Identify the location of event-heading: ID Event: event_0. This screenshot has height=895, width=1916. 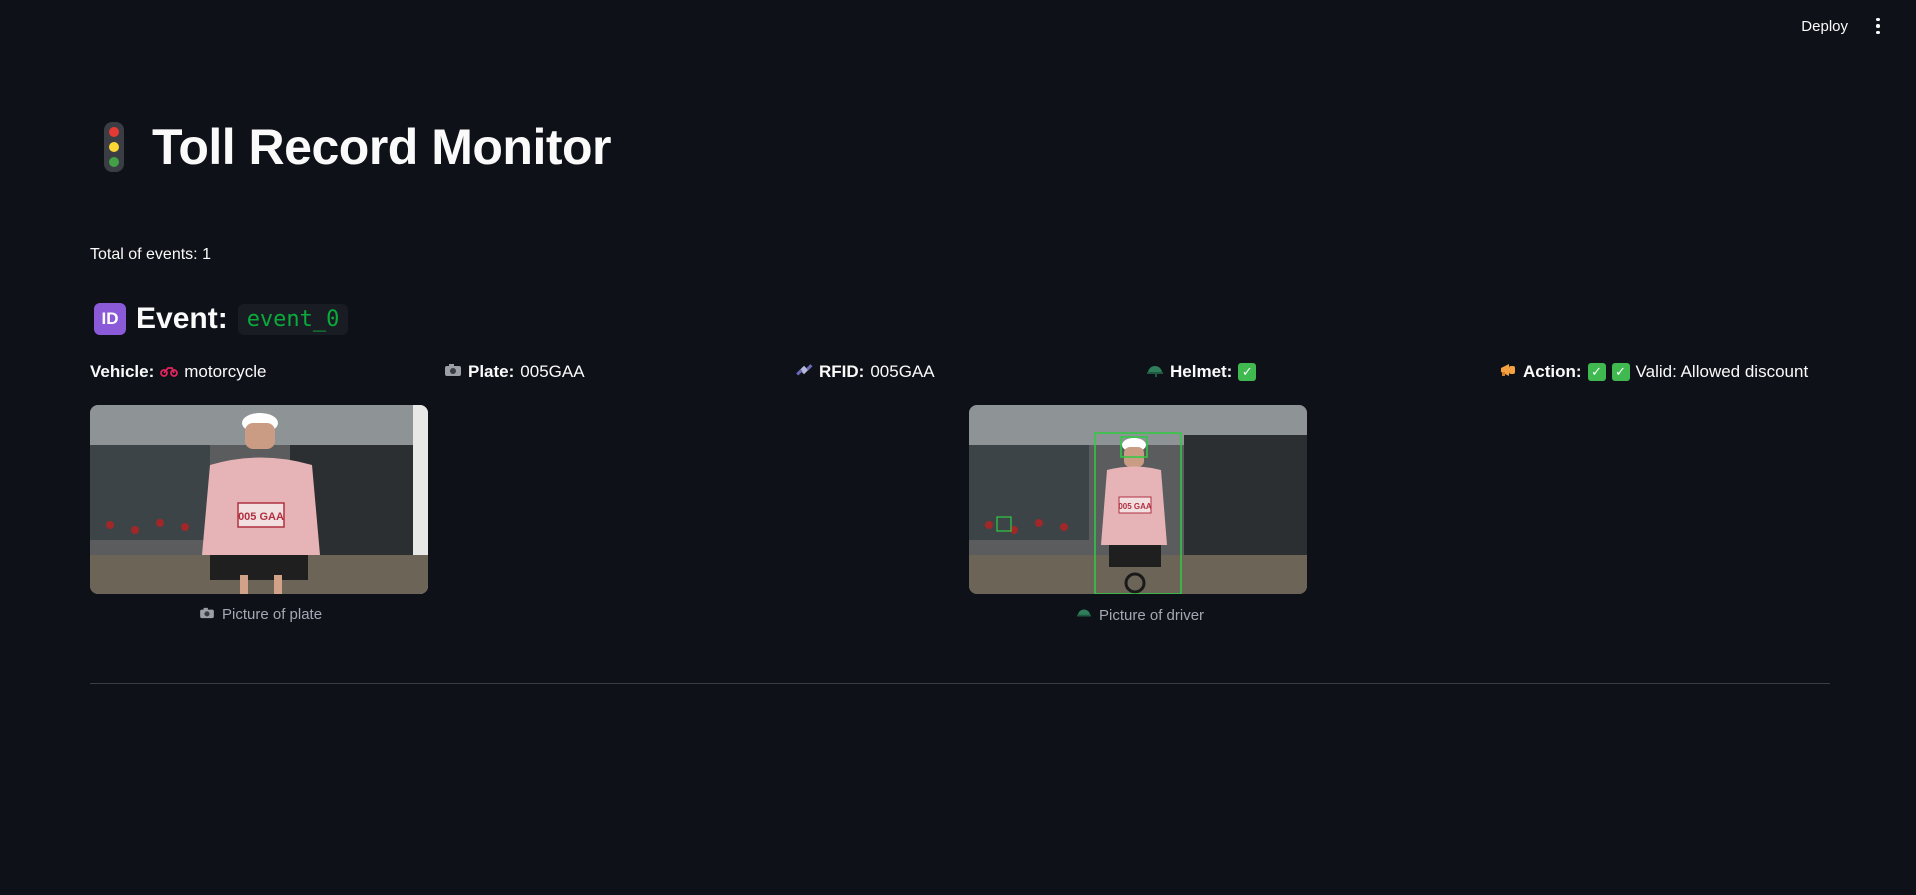
(221, 319).